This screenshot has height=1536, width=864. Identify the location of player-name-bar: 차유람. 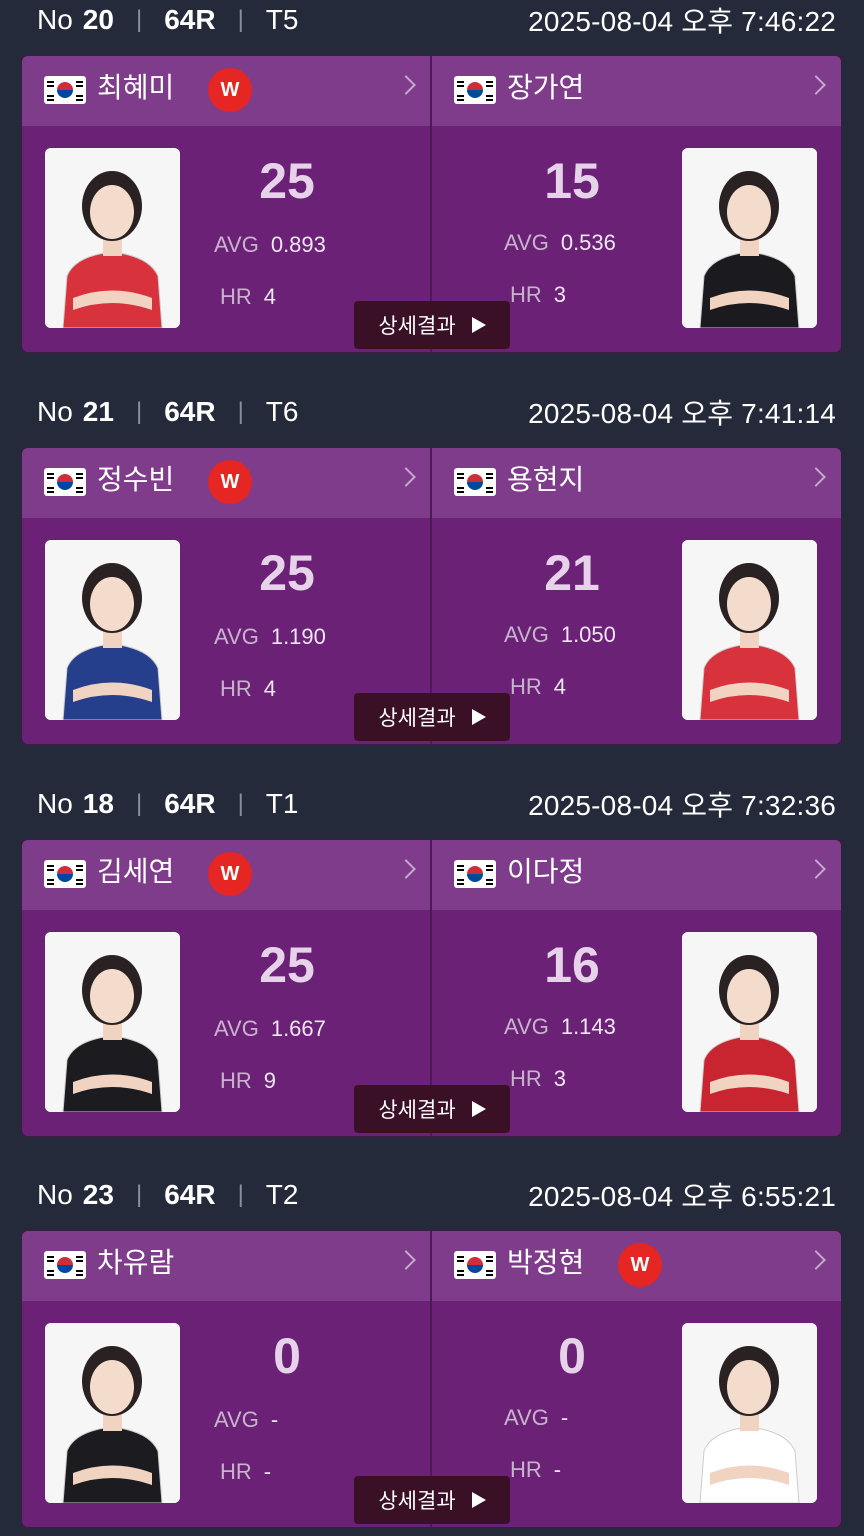
(226, 1266).